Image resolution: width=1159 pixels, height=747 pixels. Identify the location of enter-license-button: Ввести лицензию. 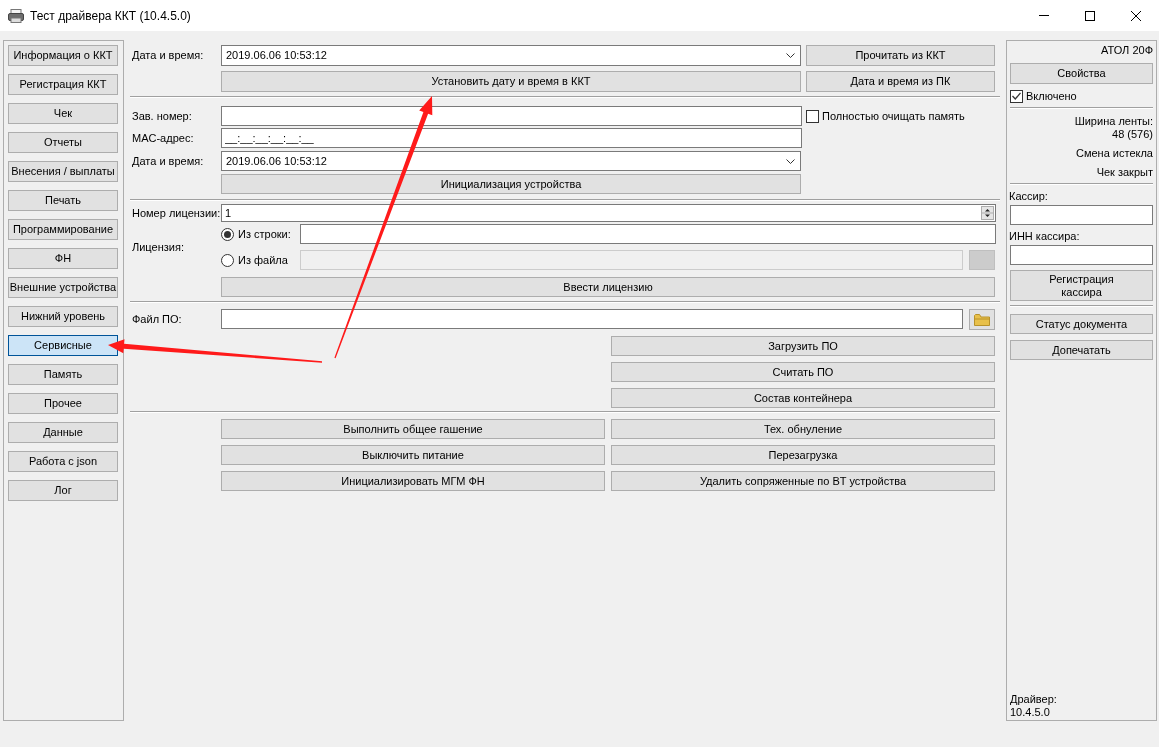
(608, 287).